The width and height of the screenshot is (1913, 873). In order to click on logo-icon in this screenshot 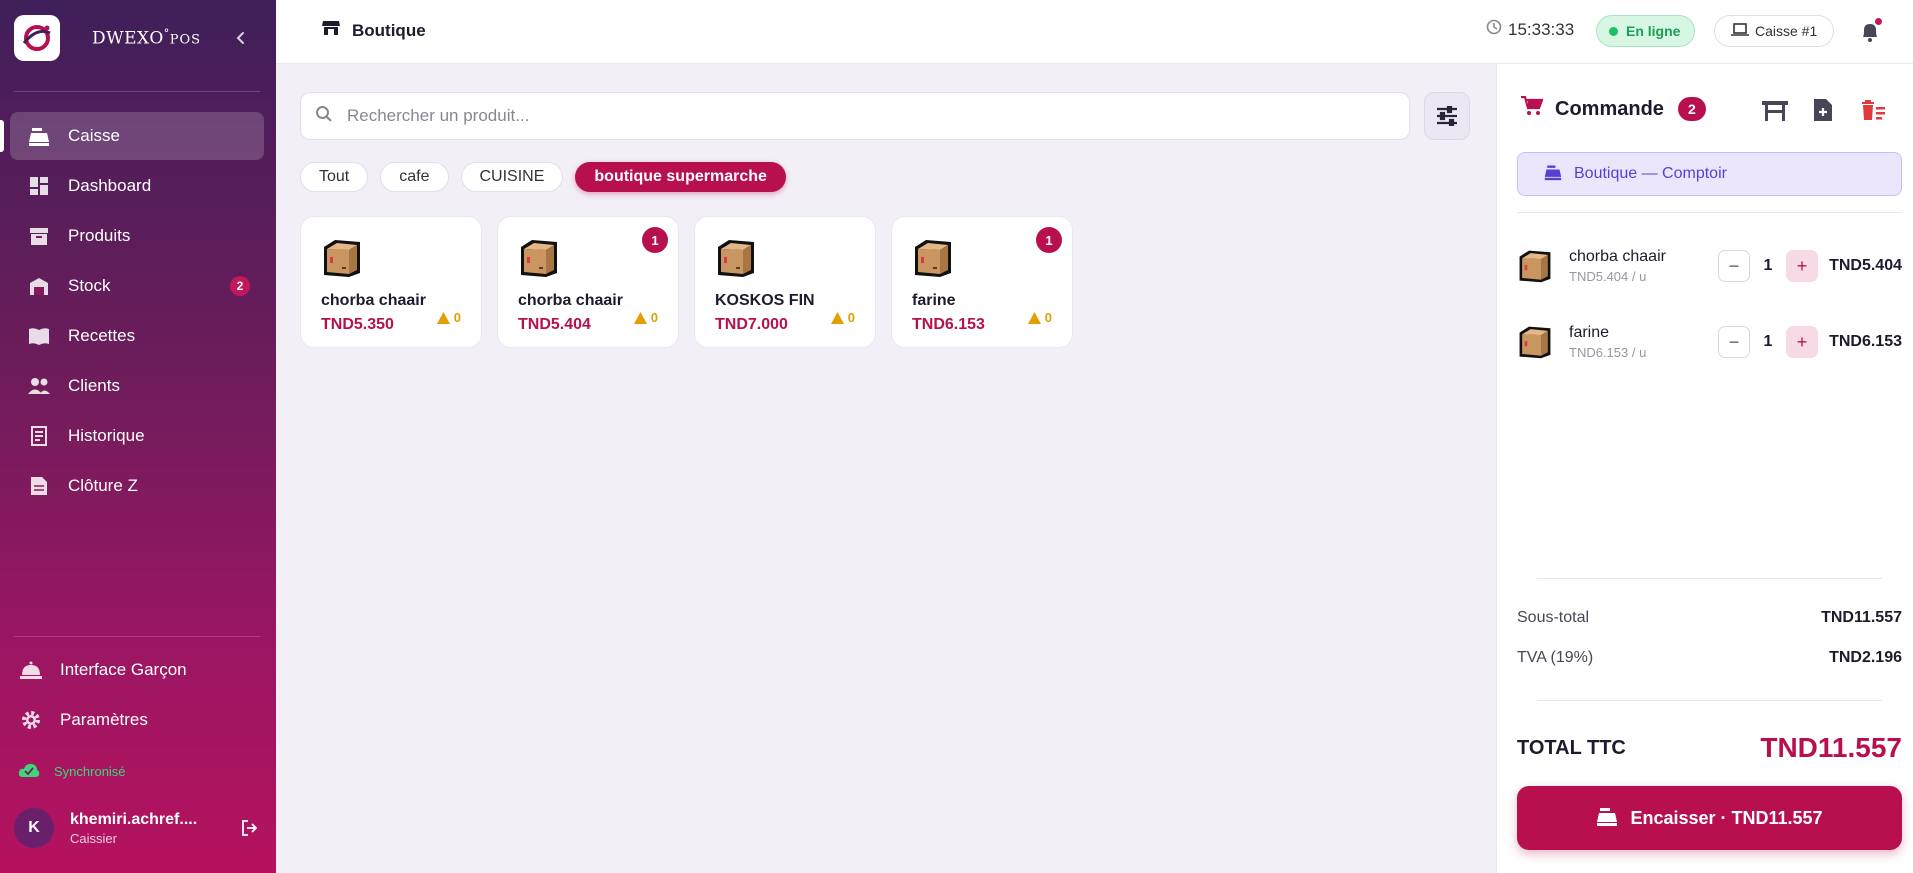, I will do `click(37, 38)`.